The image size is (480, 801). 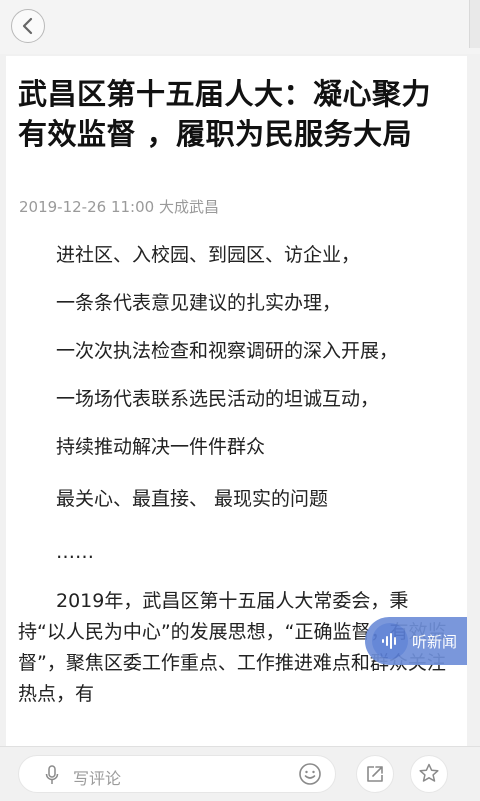 What do you see at coordinates (435, 642) in the screenshot?
I see `listen-label: 听新闻` at bounding box center [435, 642].